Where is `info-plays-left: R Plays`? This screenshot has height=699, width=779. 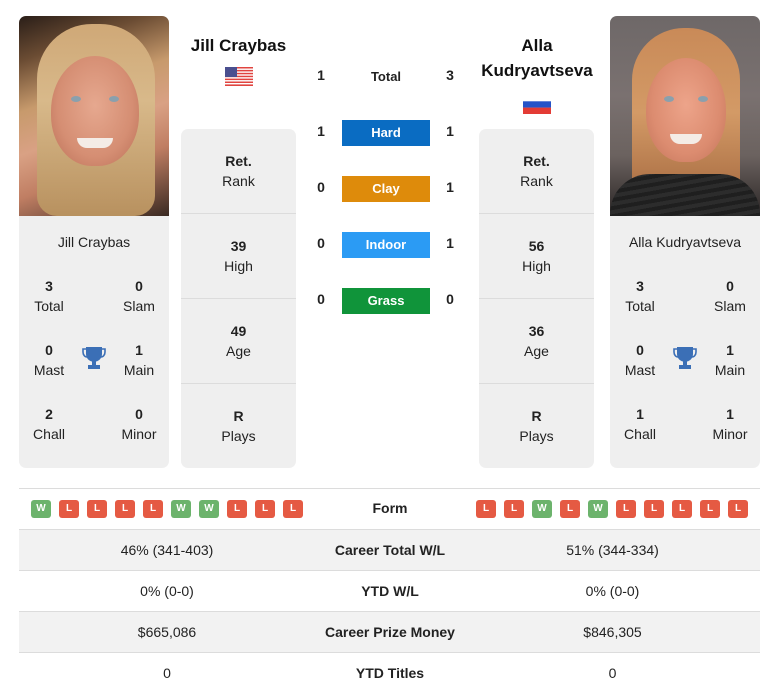 info-plays-left: R Plays is located at coordinates (238, 426).